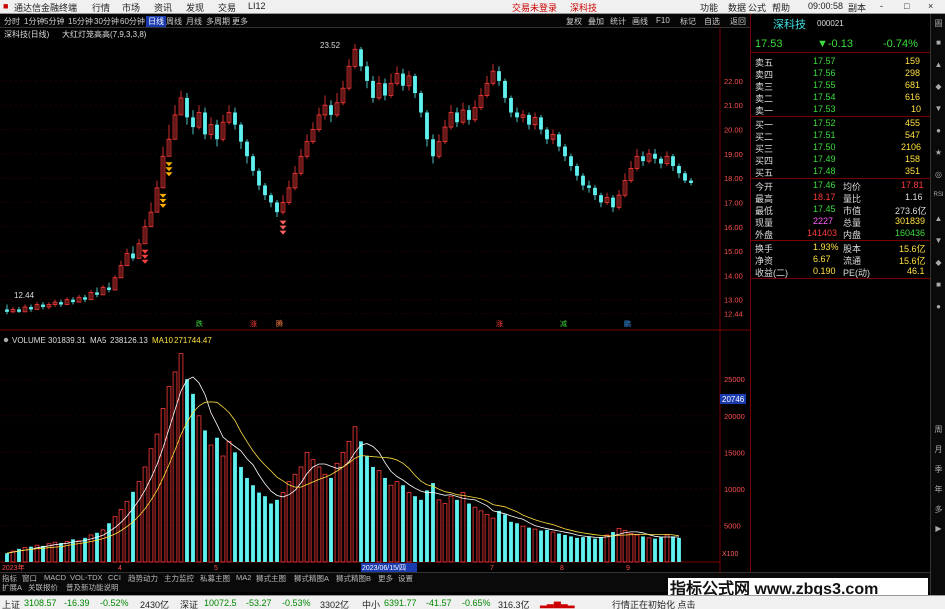 This screenshot has height=609, width=945. I want to click on side-tool-icon: RSI, so click(938, 195).